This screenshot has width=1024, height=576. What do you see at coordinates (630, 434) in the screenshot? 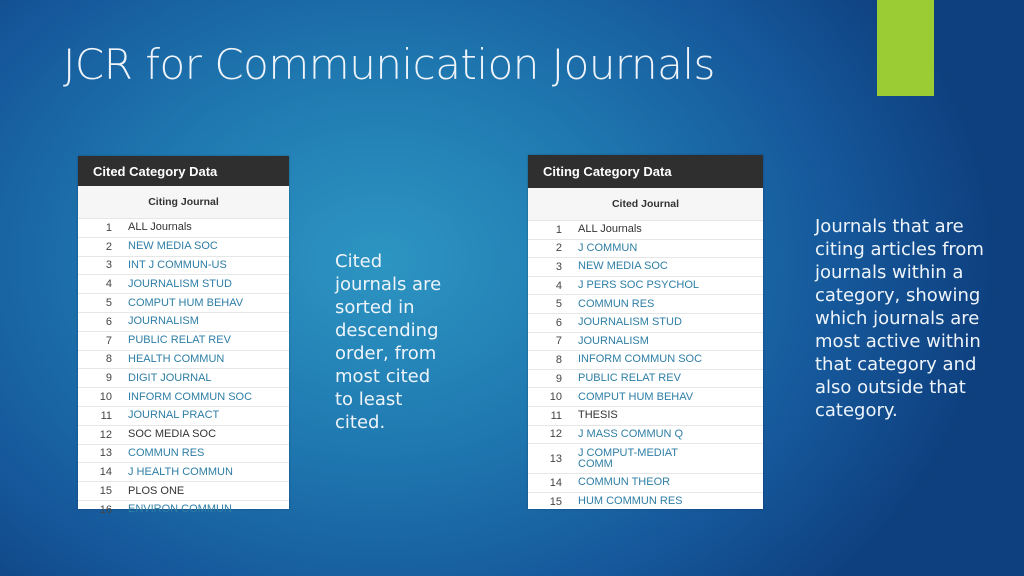
I see `journal-link: J MASS COMMUN Q` at bounding box center [630, 434].